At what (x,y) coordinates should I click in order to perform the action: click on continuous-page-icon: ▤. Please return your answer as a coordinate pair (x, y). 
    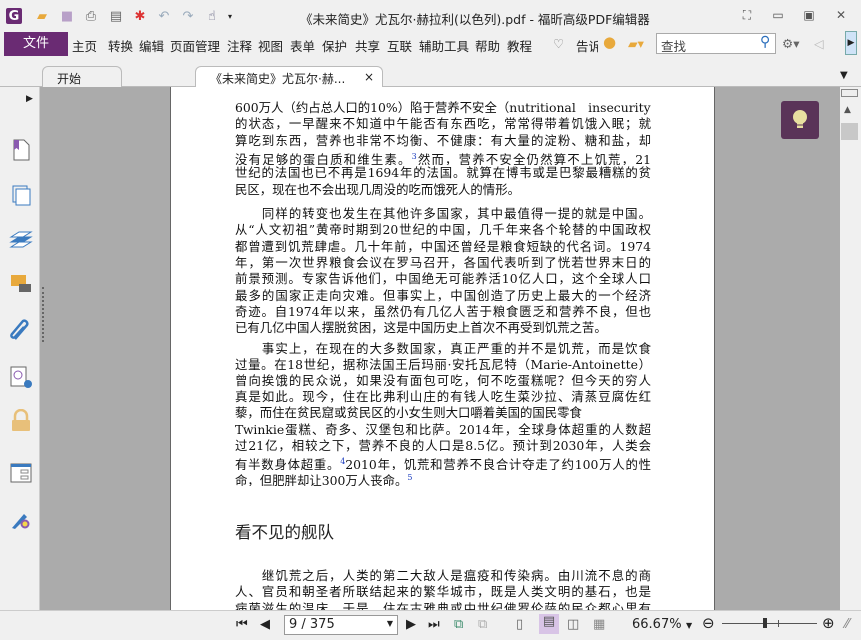
    Looking at the image, I should click on (549, 624).